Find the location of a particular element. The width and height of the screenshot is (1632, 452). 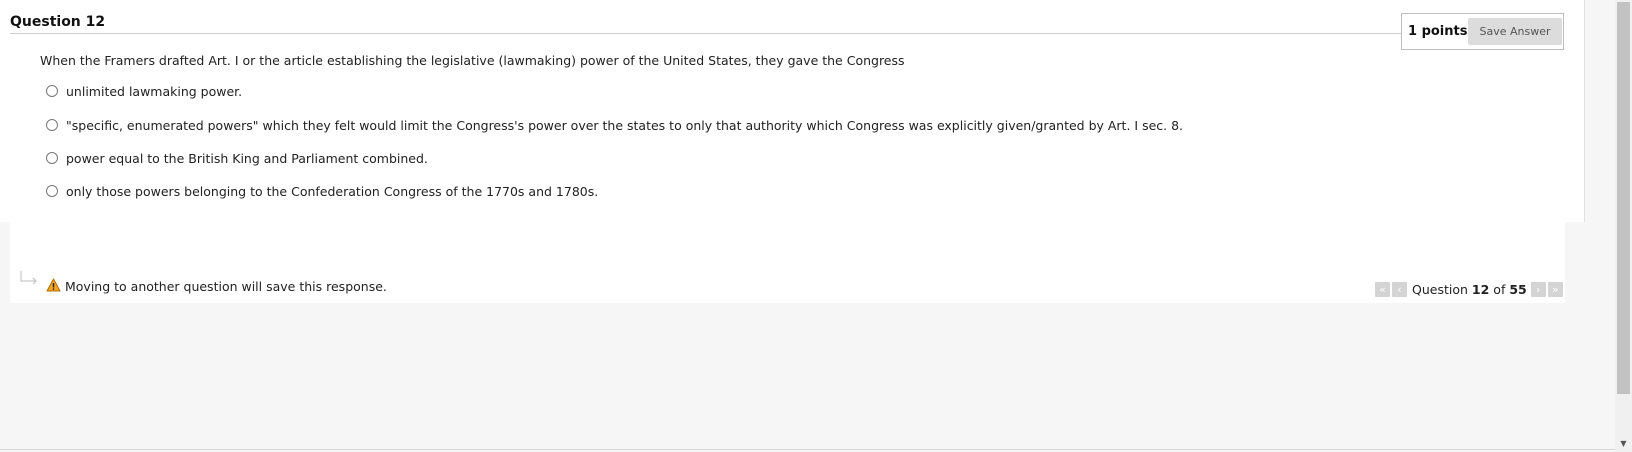

points-box: 1 points Save Answer is located at coordinates (1482, 31).